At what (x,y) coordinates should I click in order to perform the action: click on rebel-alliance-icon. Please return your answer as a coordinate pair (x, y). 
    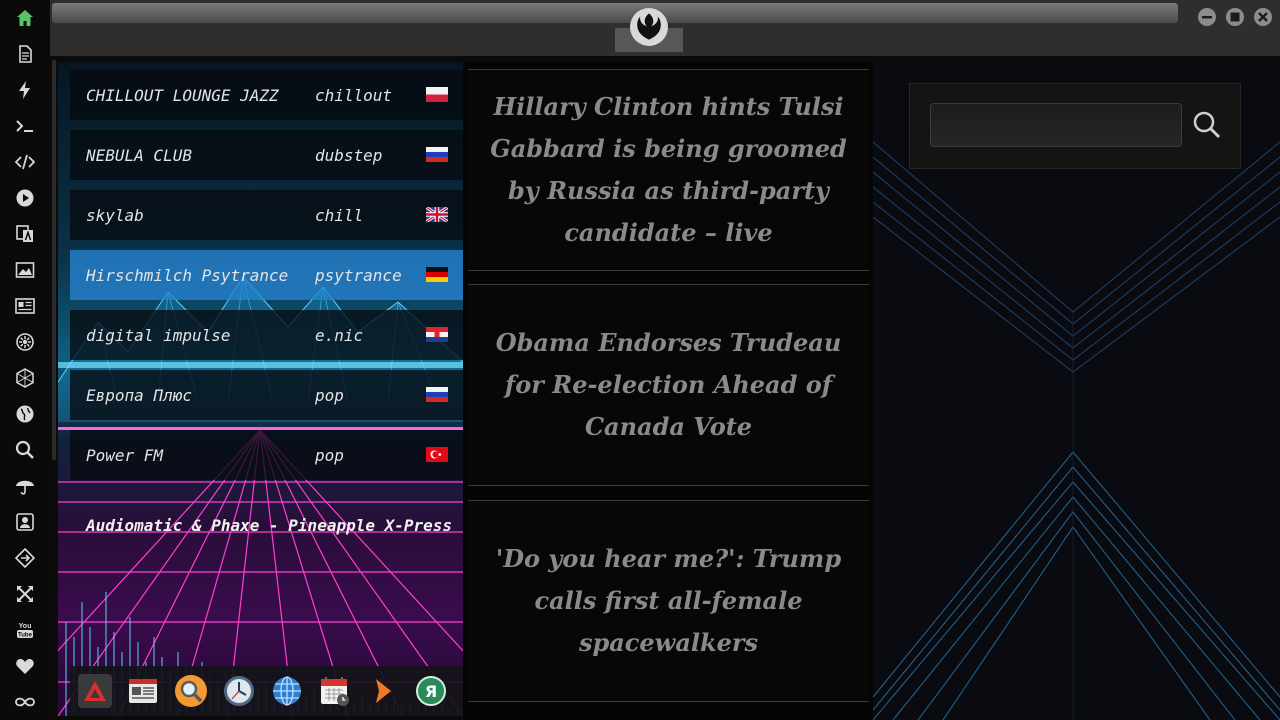
    Looking at the image, I should click on (649, 27).